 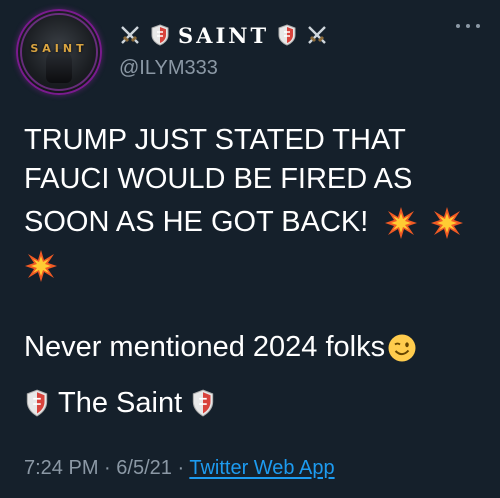 What do you see at coordinates (168, 68) in the screenshot?
I see `author-handle: @ILYM333` at bounding box center [168, 68].